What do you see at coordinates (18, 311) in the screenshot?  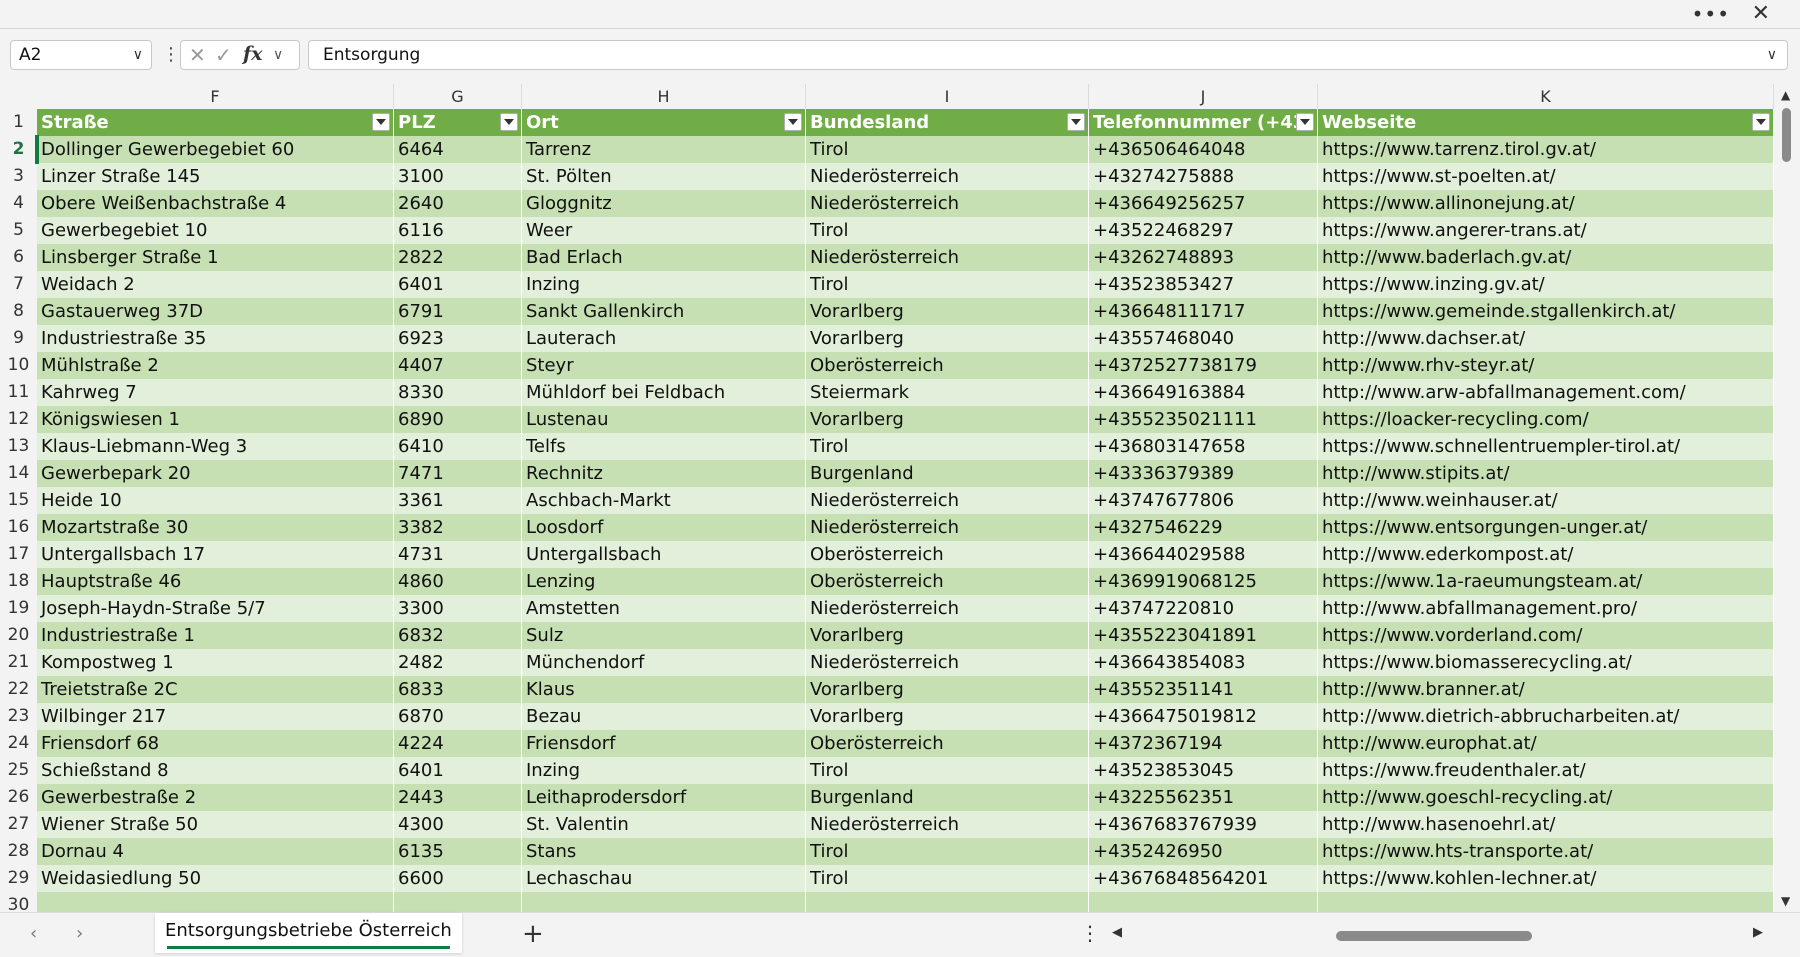 I see `row-header: 8` at bounding box center [18, 311].